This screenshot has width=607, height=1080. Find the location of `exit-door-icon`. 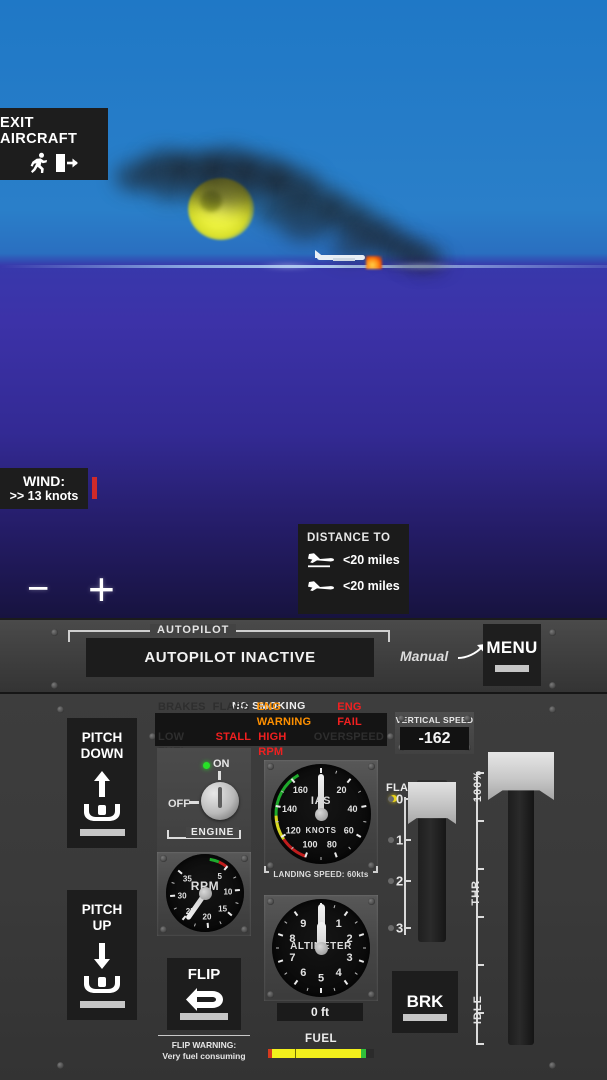

exit-door-icon is located at coordinates (67, 162).